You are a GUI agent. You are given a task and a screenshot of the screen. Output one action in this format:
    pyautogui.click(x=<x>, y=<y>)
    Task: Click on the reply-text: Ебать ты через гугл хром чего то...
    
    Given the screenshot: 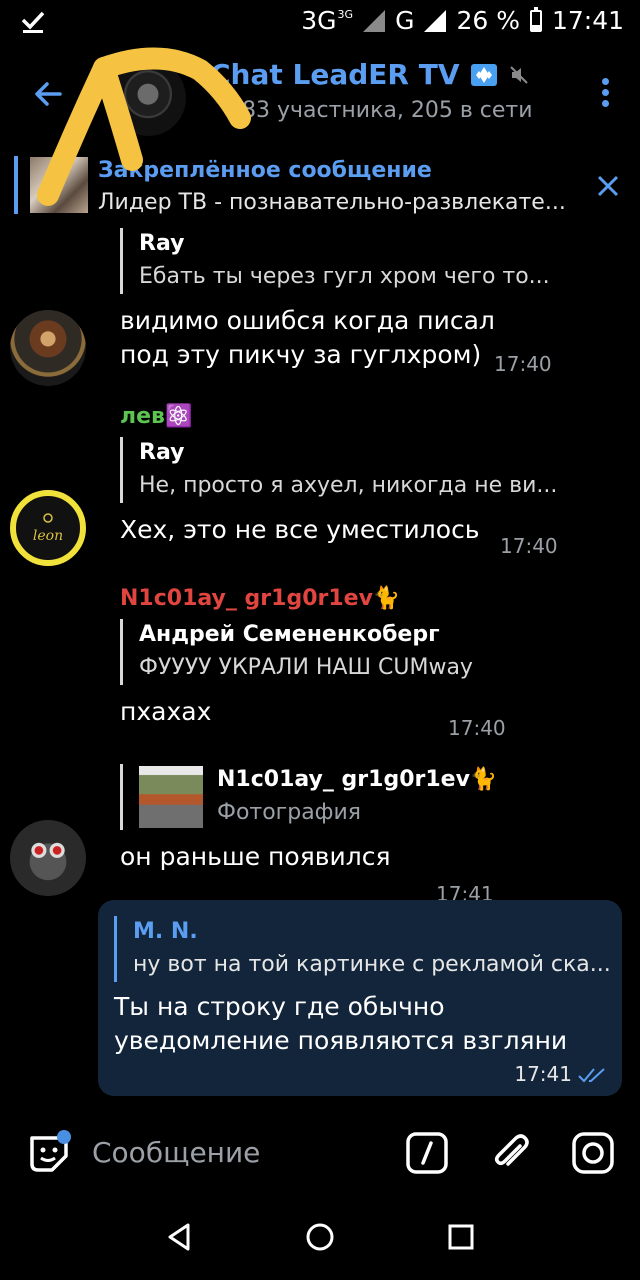 What is the action you would take?
    pyautogui.click(x=344, y=276)
    